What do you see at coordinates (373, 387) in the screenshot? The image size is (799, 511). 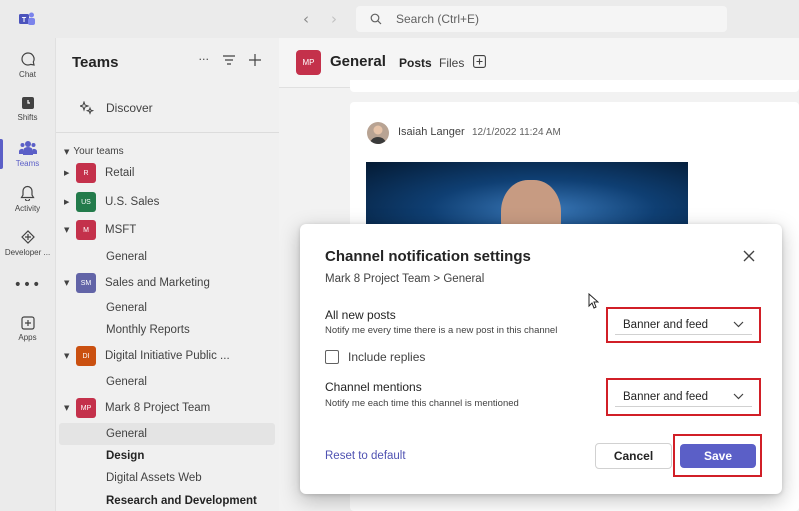 I see `mentions-label: Channel mentions` at bounding box center [373, 387].